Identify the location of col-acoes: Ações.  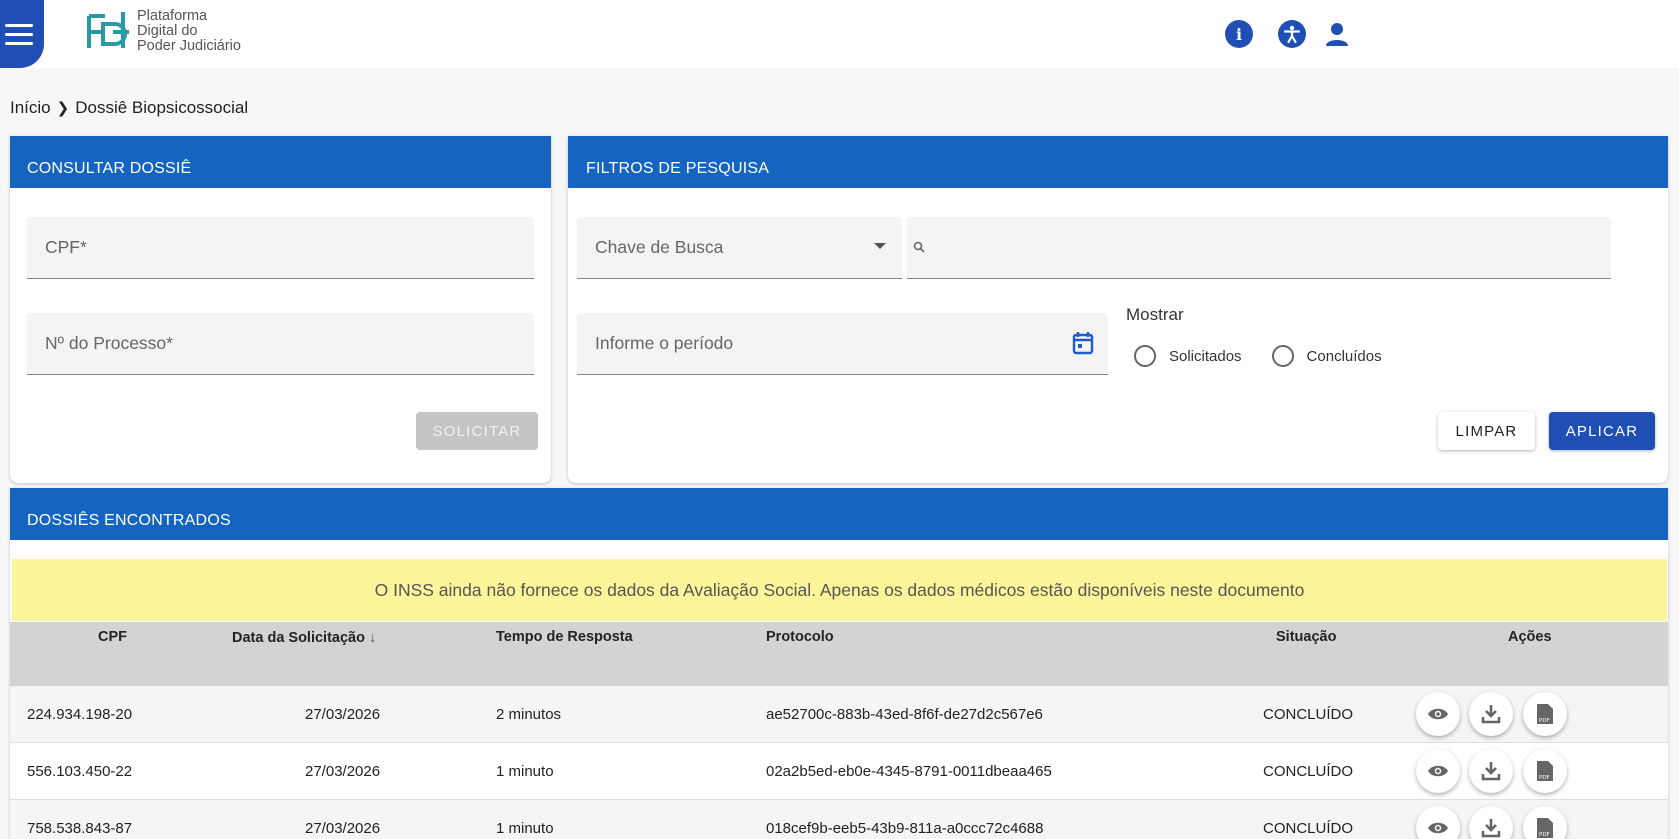
(1530, 637).